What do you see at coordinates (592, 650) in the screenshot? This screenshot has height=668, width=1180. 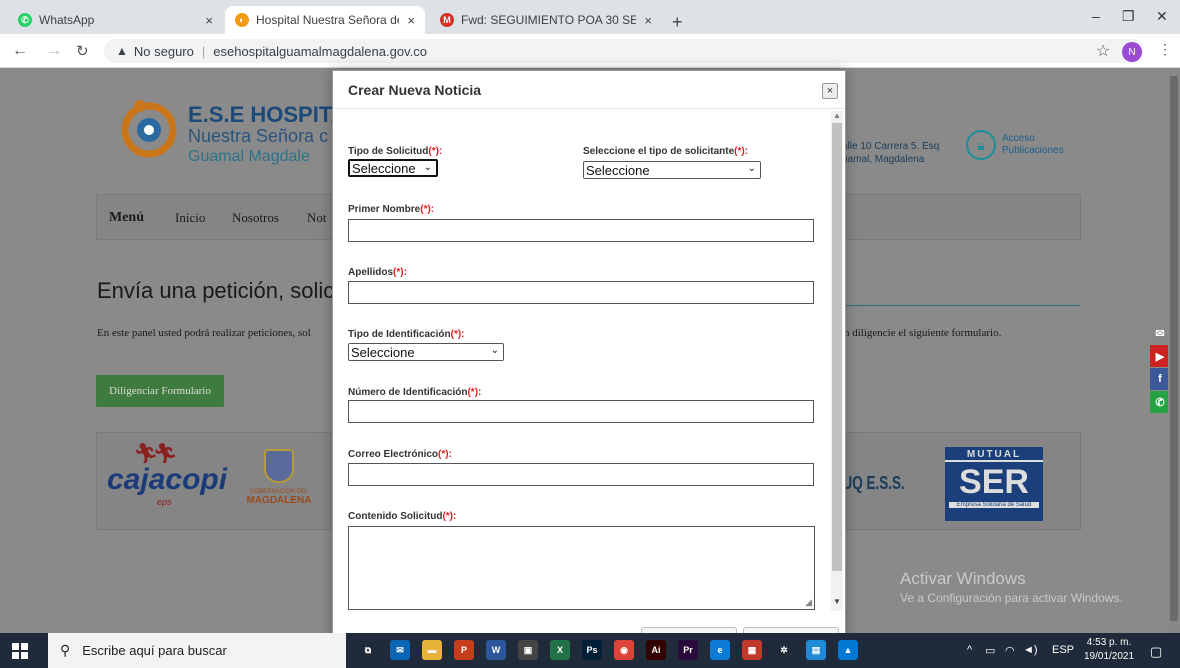 I see `photoshop-icon: Ps` at bounding box center [592, 650].